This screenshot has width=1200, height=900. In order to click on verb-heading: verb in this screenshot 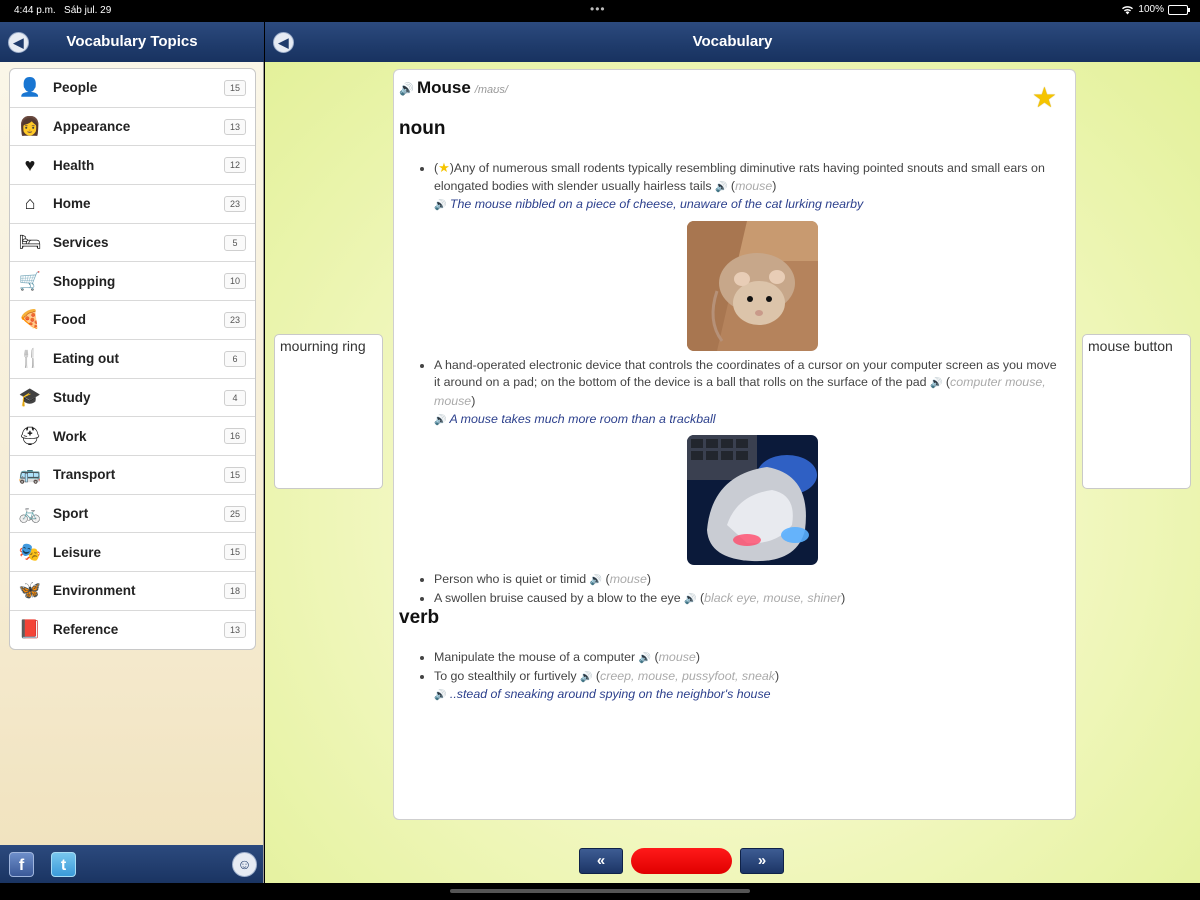, I will do `click(419, 617)`.